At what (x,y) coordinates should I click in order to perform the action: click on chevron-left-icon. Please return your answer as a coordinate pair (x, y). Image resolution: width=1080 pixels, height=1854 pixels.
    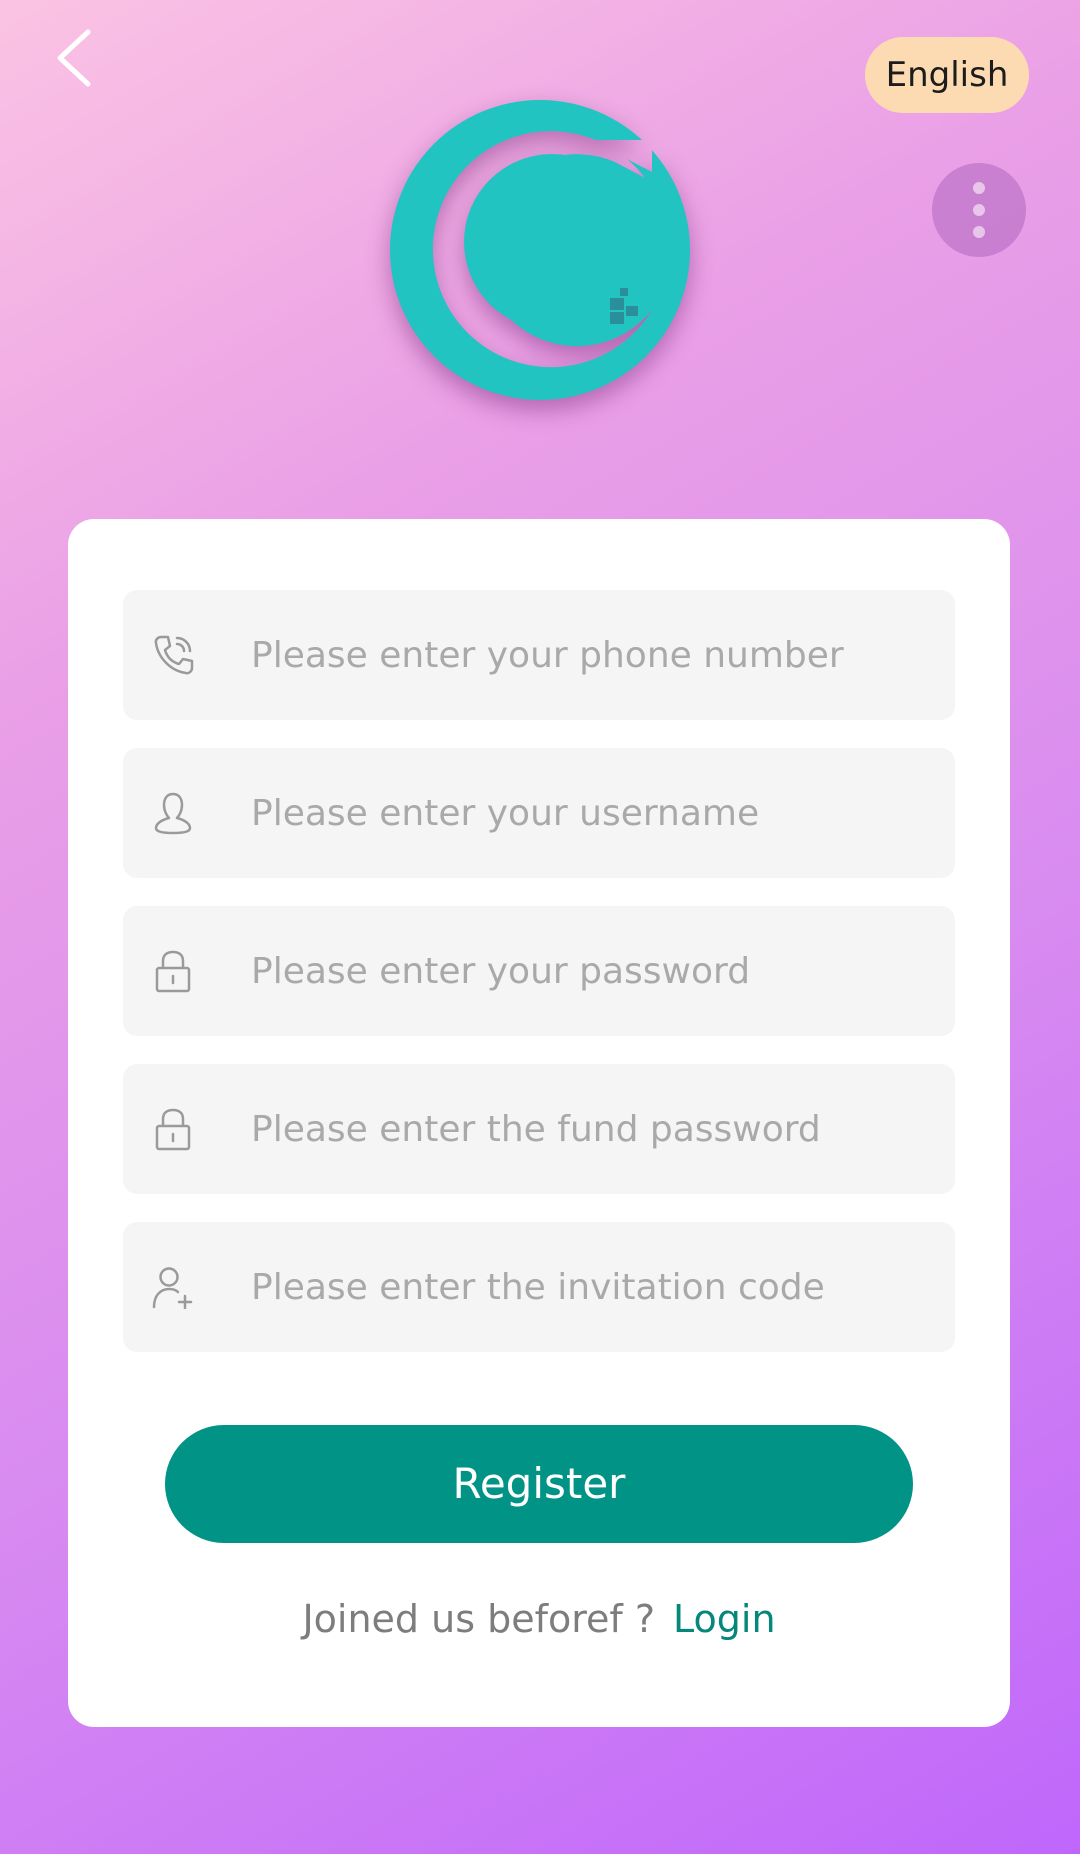
    Looking at the image, I should click on (74, 58).